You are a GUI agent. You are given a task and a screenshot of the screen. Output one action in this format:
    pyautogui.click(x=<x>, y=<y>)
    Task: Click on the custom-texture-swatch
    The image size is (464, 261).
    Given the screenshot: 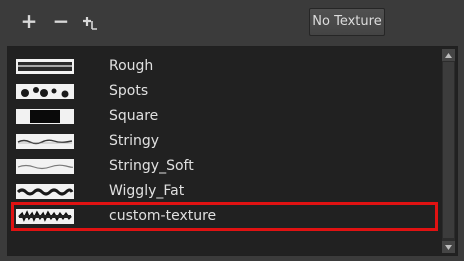 What is the action you would take?
    pyautogui.click(x=45, y=216)
    